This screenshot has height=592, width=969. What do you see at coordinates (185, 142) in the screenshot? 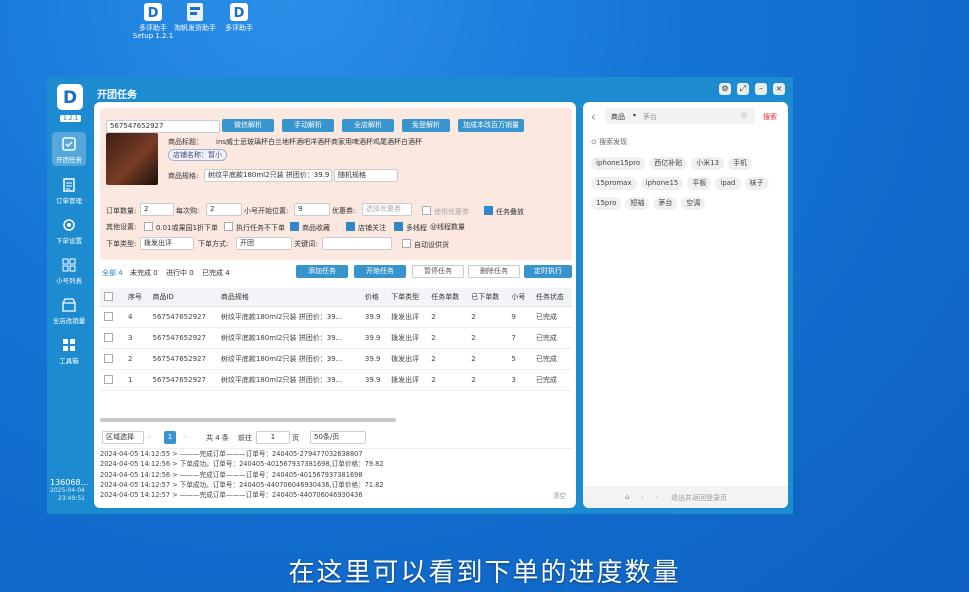
I see `product-title-label: 商品标题：` at bounding box center [185, 142].